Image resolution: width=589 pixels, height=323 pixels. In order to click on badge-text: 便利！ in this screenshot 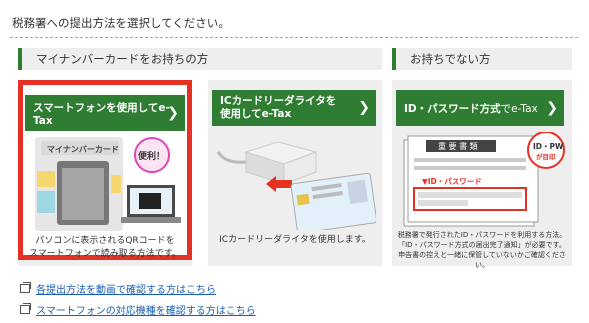, I will do `click(151, 156)`.